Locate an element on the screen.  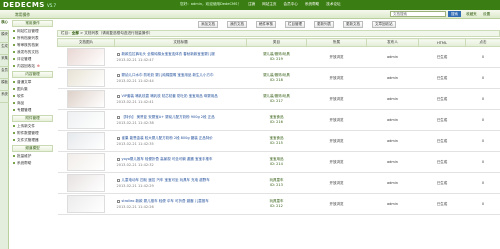
vtab-template: 模板 is located at coordinates (4, 85).